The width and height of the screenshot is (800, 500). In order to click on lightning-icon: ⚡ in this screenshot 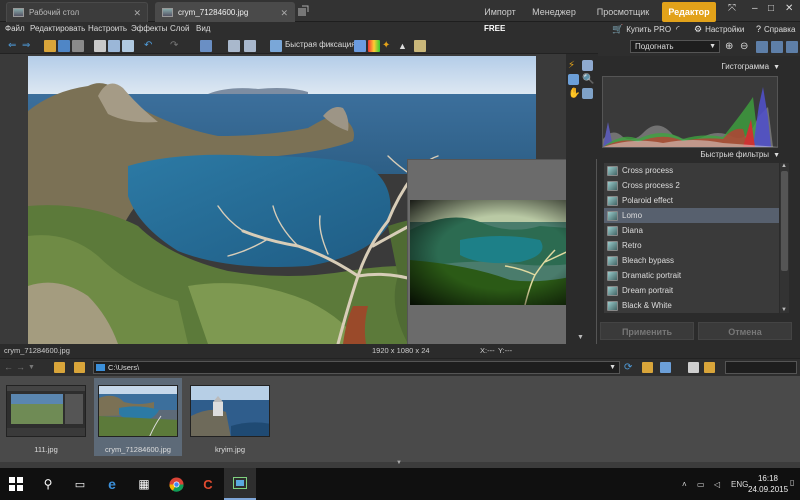, I will do `click(573, 65)`.